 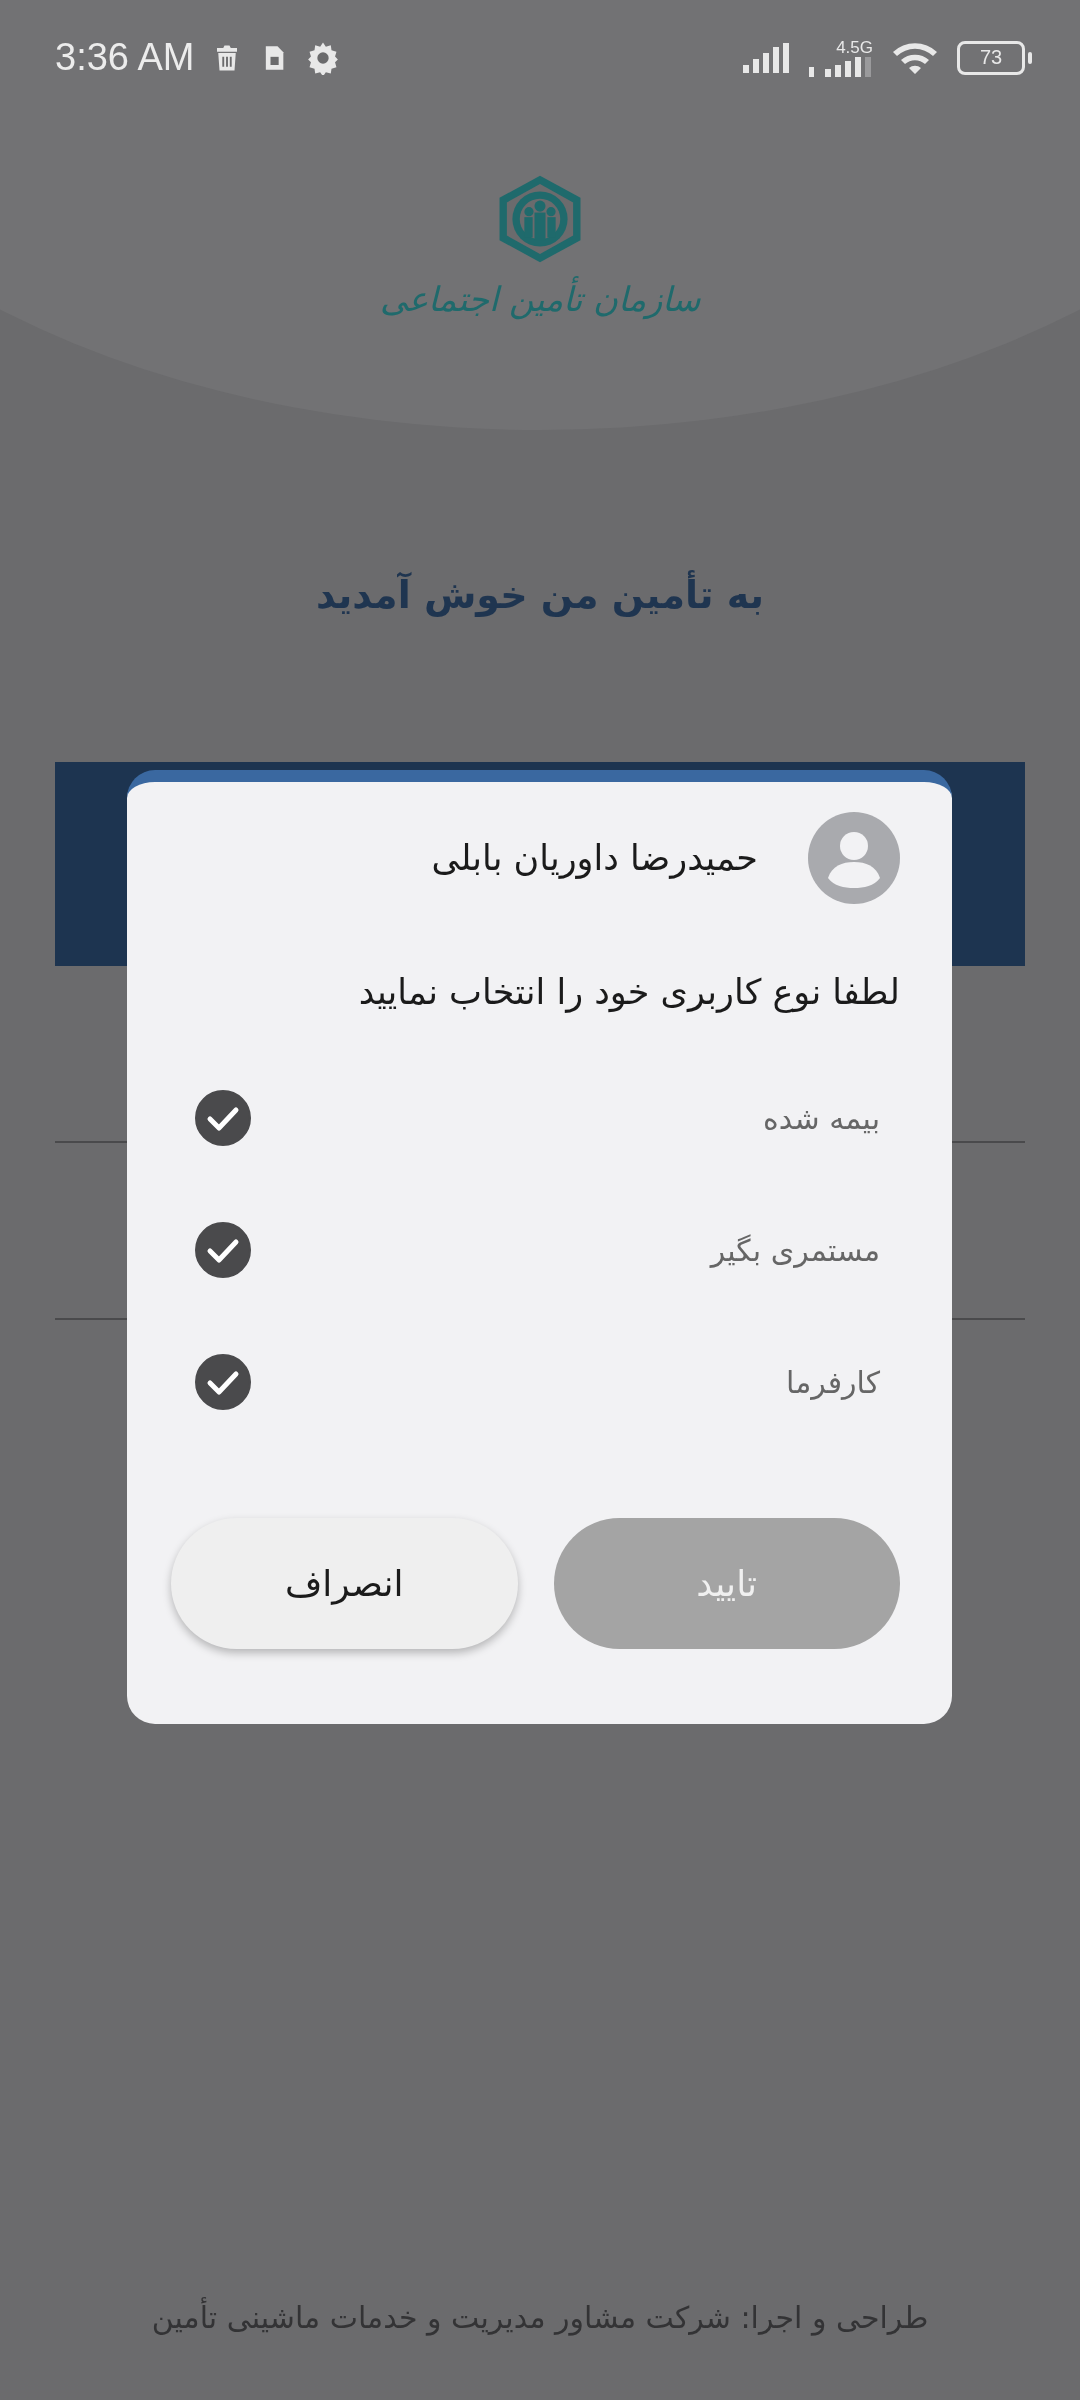 What do you see at coordinates (323, 57) in the screenshot?
I see `settings-icon` at bounding box center [323, 57].